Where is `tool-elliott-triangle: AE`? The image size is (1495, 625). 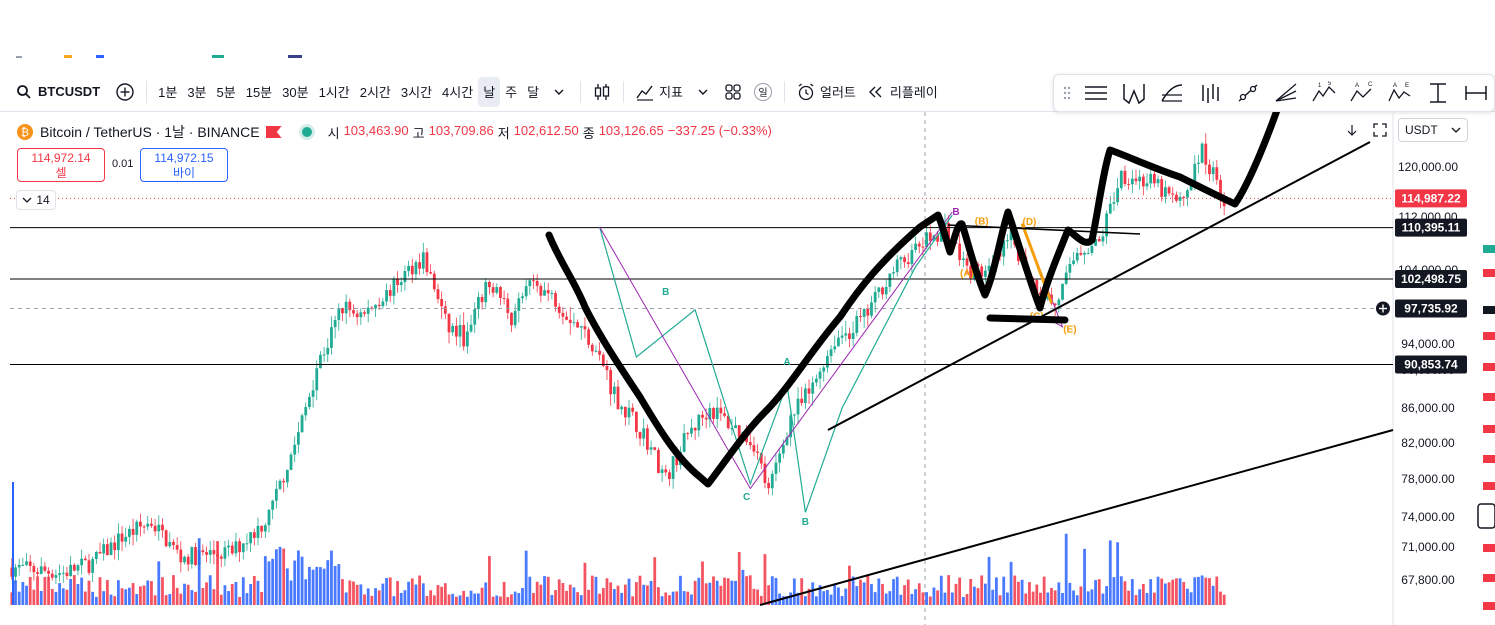 tool-elliott-triangle: AE is located at coordinates (1400, 93).